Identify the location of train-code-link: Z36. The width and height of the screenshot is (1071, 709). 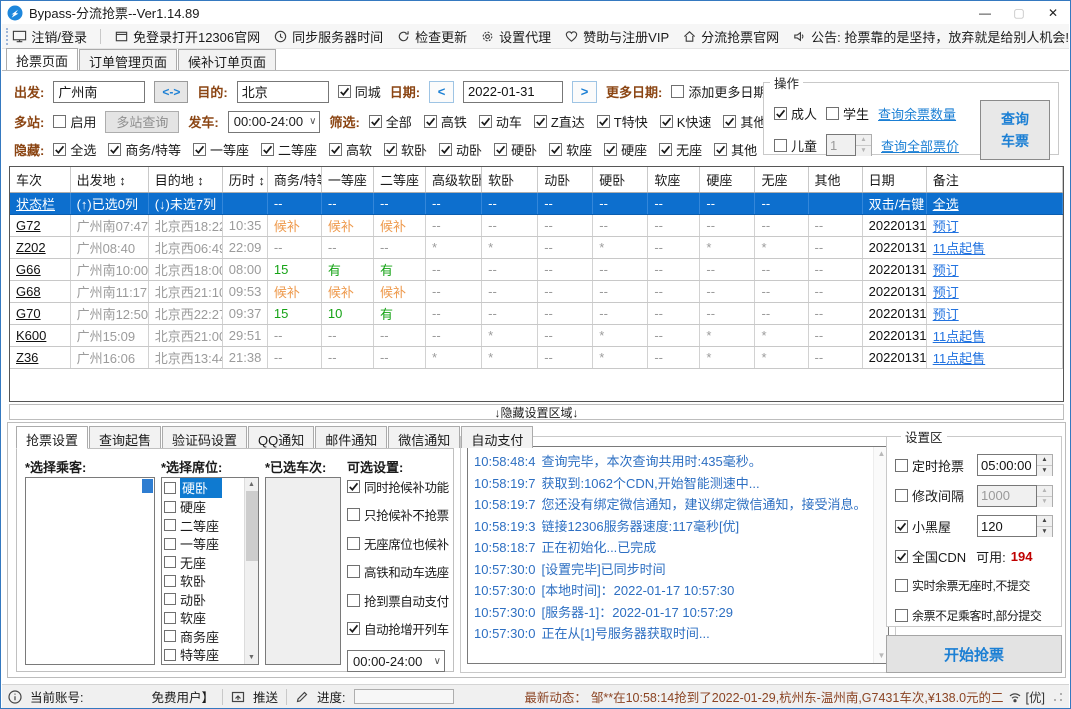
(40, 357).